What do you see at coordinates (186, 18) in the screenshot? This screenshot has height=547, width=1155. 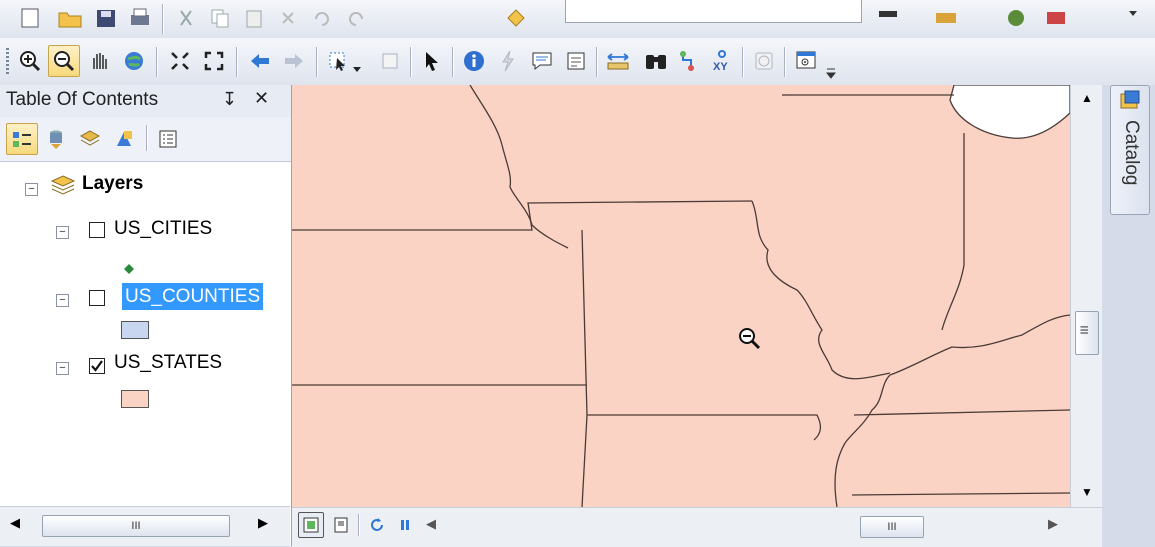 I see `cut-icon` at bounding box center [186, 18].